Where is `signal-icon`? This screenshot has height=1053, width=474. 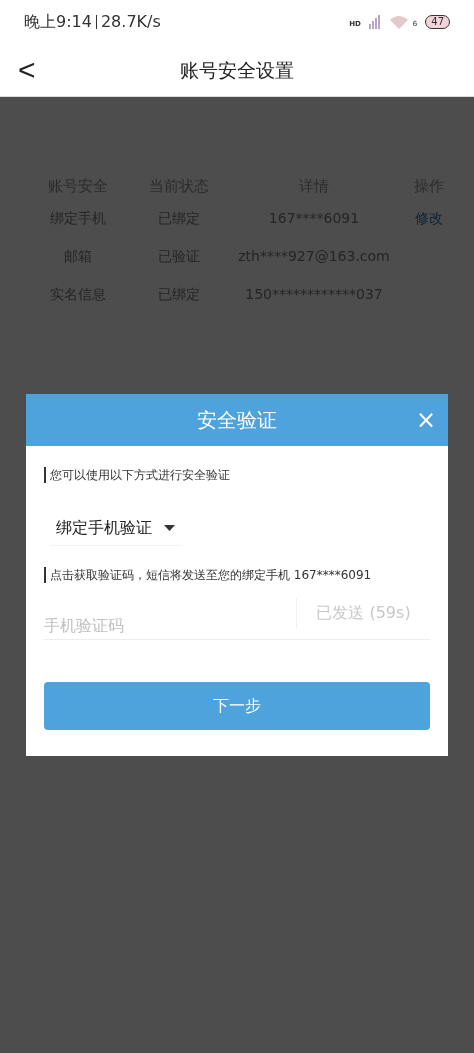
signal-icon is located at coordinates (374, 22).